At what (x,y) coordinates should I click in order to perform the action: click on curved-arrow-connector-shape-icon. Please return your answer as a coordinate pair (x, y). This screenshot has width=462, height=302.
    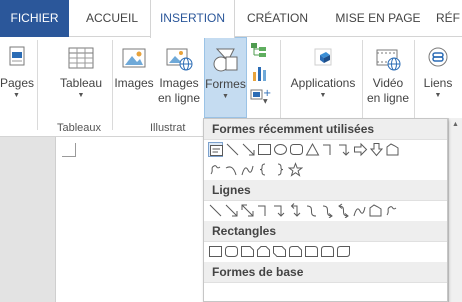
    Looking at the image, I should click on (327, 210).